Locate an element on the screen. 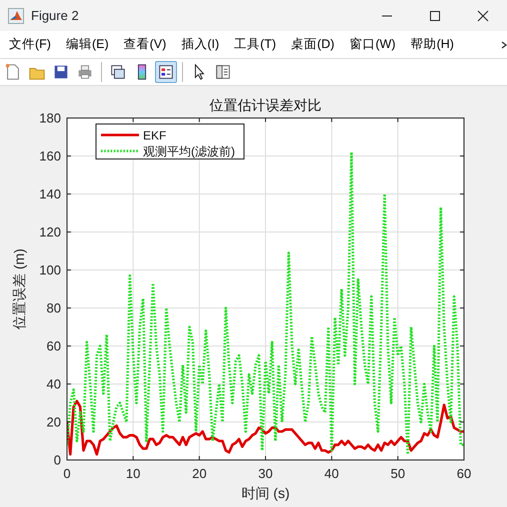 This screenshot has width=507, height=507. legend-button is located at coordinates (166, 72).